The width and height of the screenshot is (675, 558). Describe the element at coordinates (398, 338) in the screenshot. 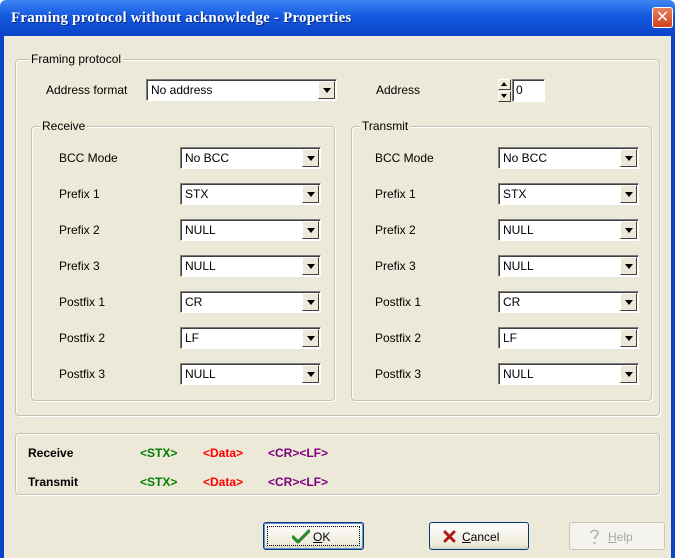

I see `transmit-postfix-2-label: Postfix 2` at that location.